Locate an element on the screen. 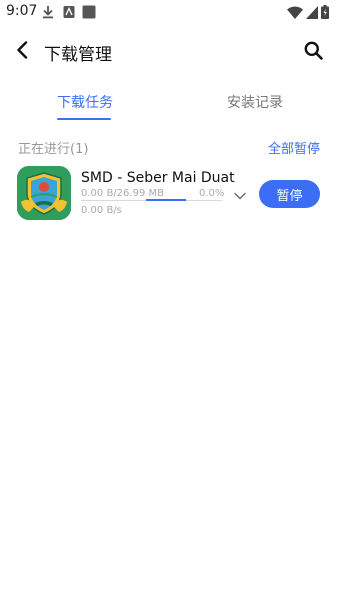 This screenshot has height=600, width=337. pause-button: 暂停 is located at coordinates (289, 194).